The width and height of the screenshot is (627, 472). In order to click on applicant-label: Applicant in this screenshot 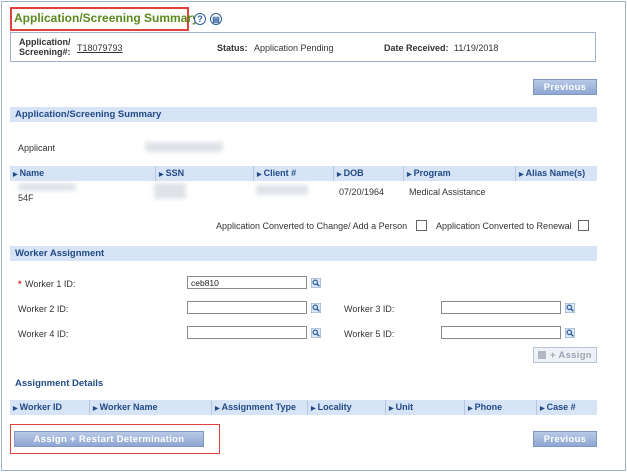, I will do `click(37, 148)`.